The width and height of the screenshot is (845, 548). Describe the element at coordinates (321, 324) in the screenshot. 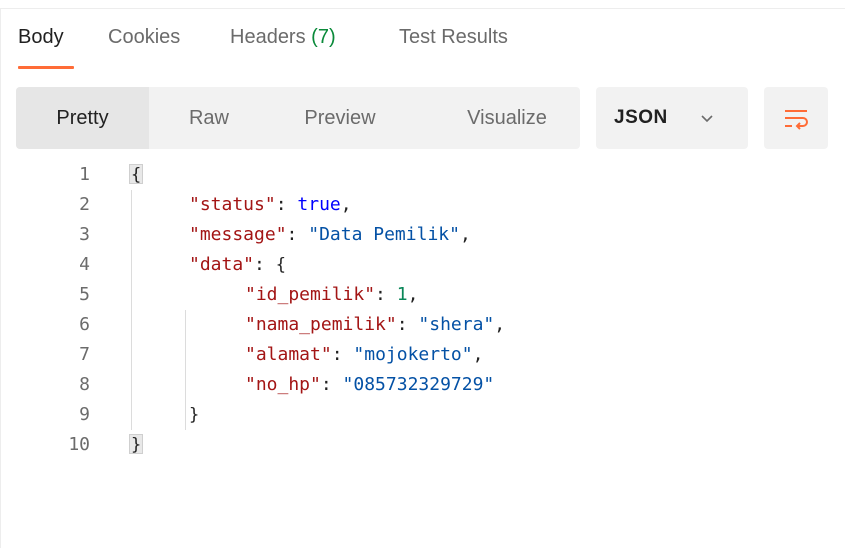

I see `json-key: "nama_pemilik"` at that location.